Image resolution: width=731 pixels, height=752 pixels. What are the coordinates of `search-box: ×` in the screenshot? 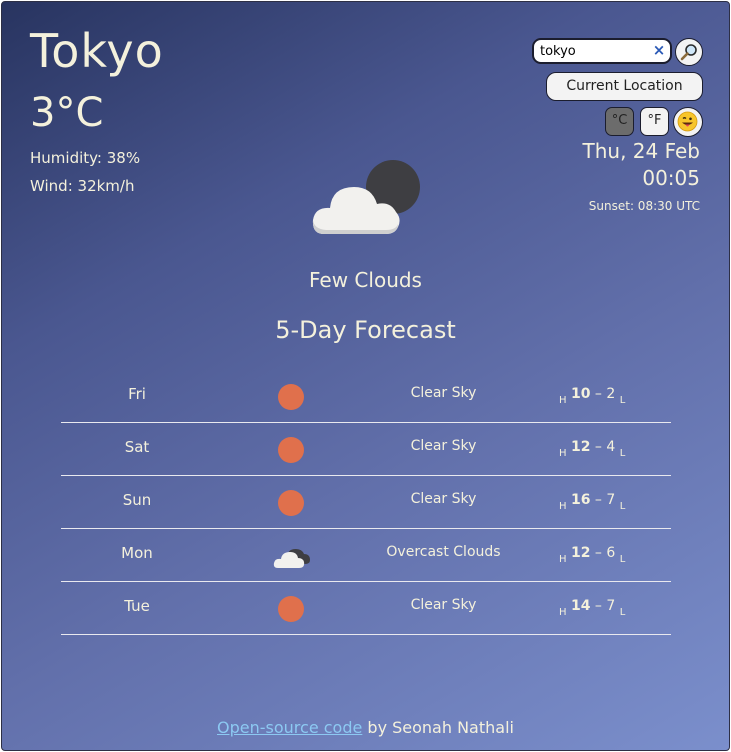 It's located at (602, 51).